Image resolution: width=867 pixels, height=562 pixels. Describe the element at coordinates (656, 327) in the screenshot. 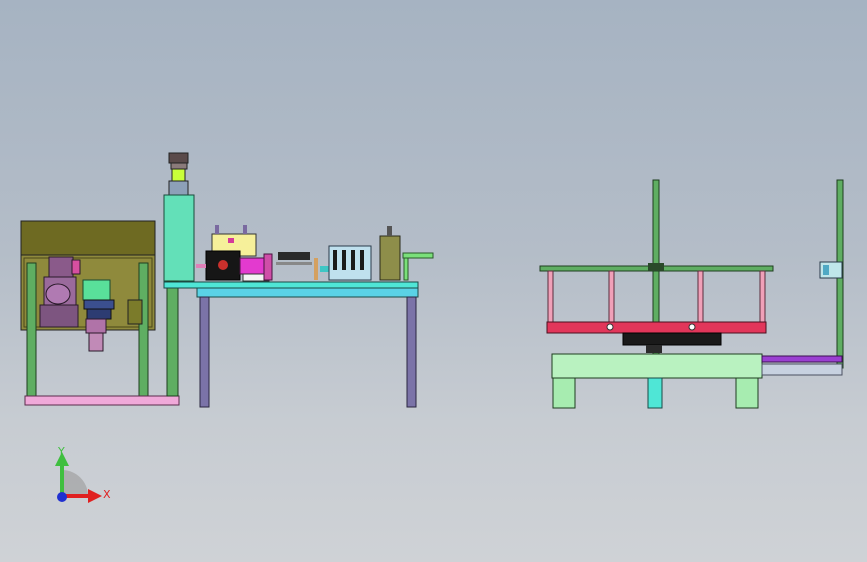

I see `red-carriage-beam` at that location.